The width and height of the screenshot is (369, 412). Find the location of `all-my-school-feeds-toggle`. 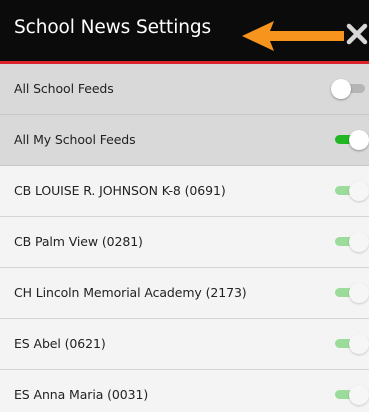

all-my-school-feeds-toggle is located at coordinates (352, 140).